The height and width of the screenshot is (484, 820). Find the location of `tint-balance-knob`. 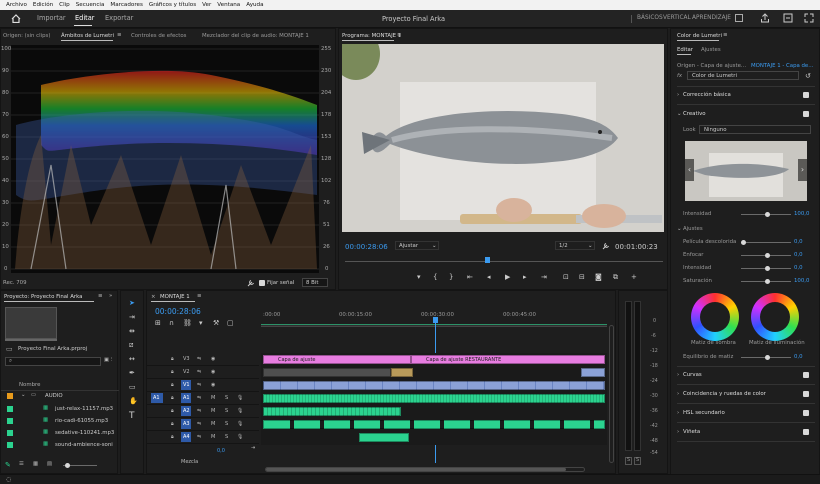

tint-balance-knob is located at coordinates (767, 357).